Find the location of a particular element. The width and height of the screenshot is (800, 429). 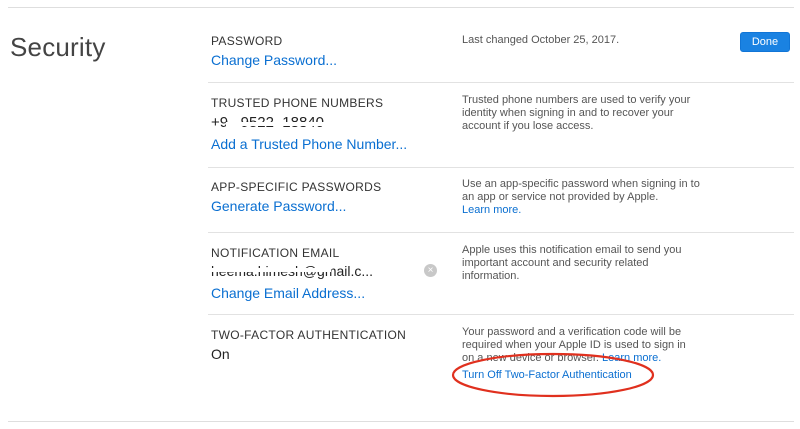

two-factor-value: On is located at coordinates (220, 354).